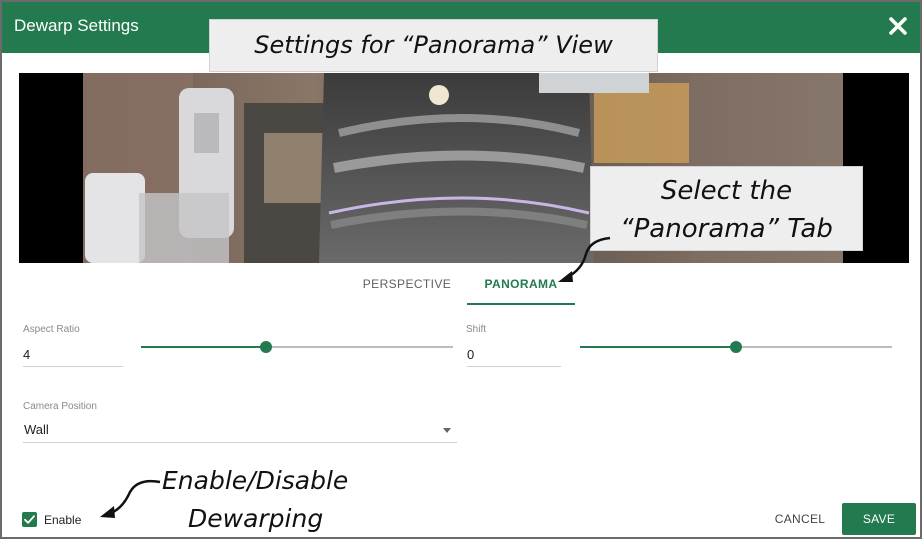 The height and width of the screenshot is (539, 922). What do you see at coordinates (51, 329) in the screenshot?
I see `aspect-ratio-label: Aspect Ratio` at bounding box center [51, 329].